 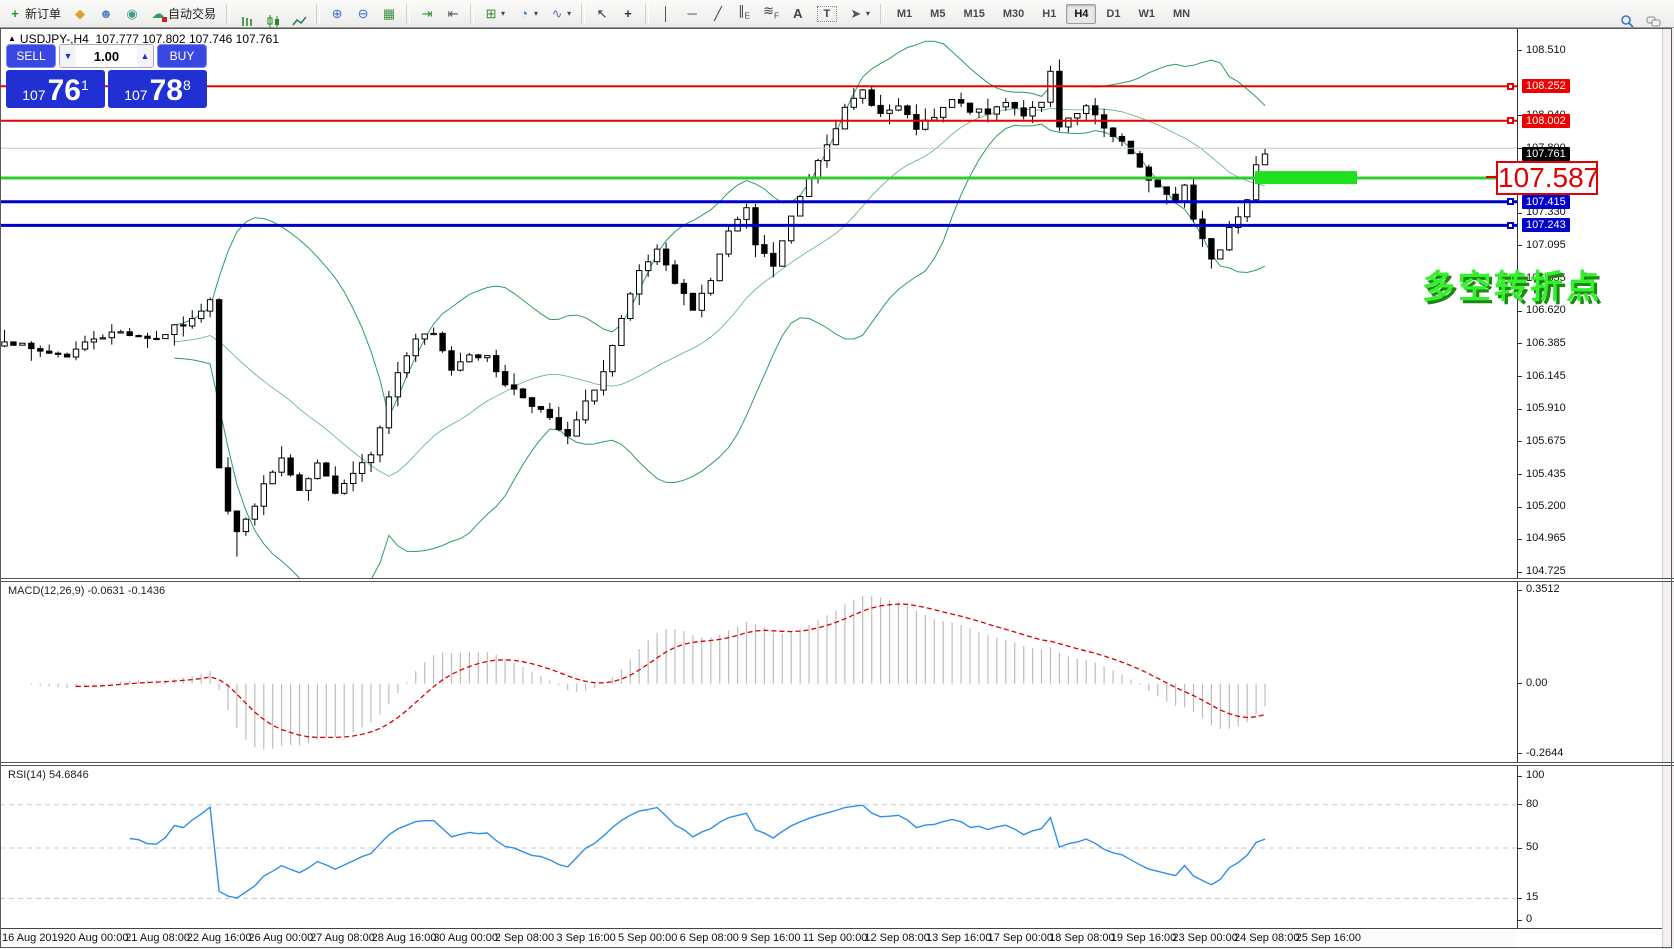 I want to click on price-tick-label: 105.435, so click(x=1546, y=473).